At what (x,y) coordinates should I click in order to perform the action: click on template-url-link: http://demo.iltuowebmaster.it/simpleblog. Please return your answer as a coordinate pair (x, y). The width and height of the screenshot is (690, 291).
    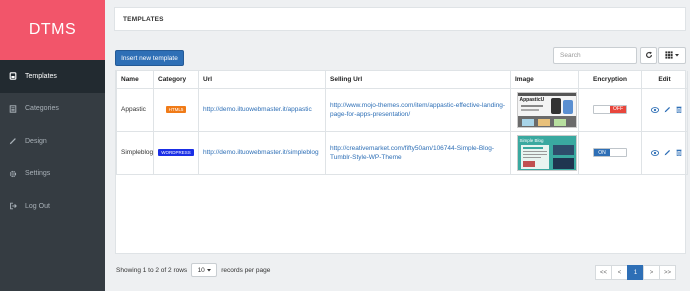
    Looking at the image, I should click on (261, 152).